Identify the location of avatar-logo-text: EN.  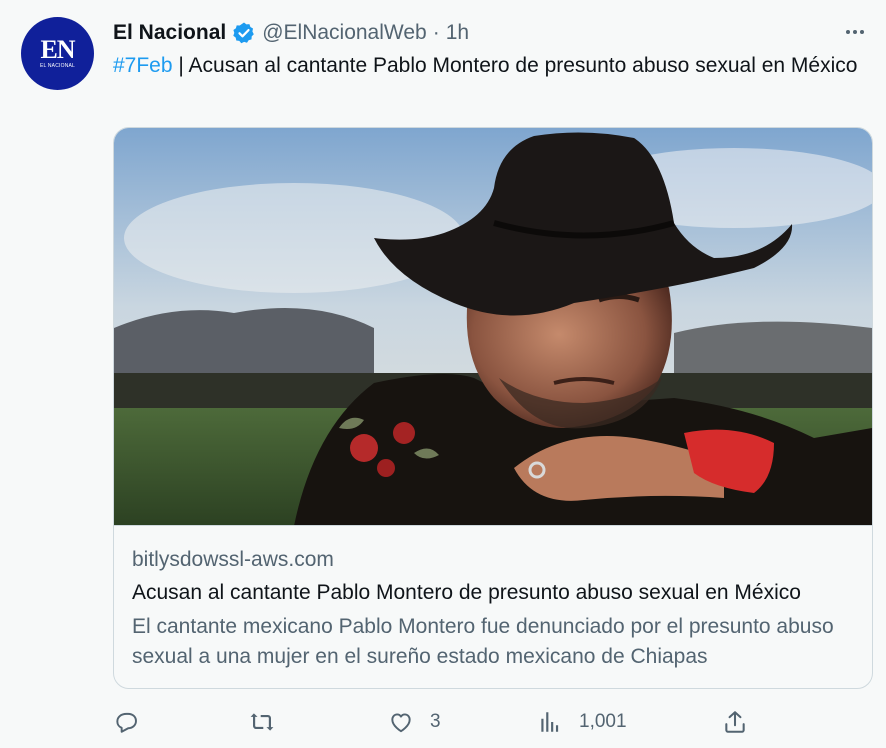
(57, 49).